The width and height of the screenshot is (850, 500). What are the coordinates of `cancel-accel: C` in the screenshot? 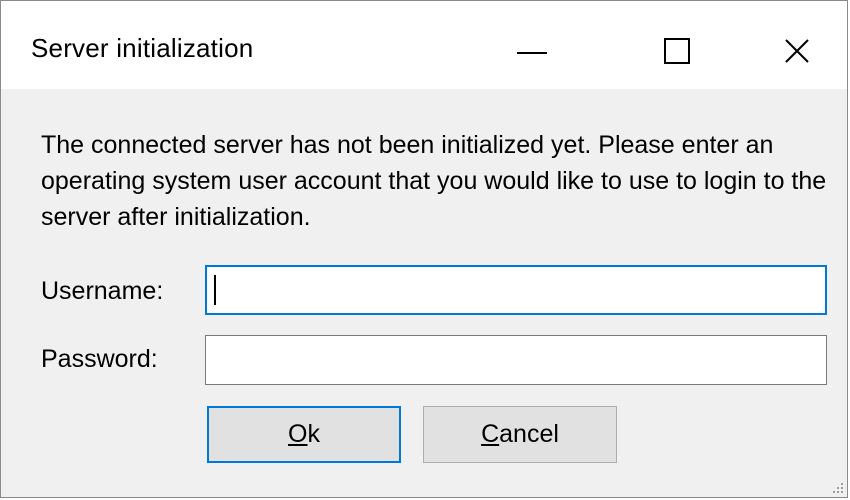 It's located at (490, 434).